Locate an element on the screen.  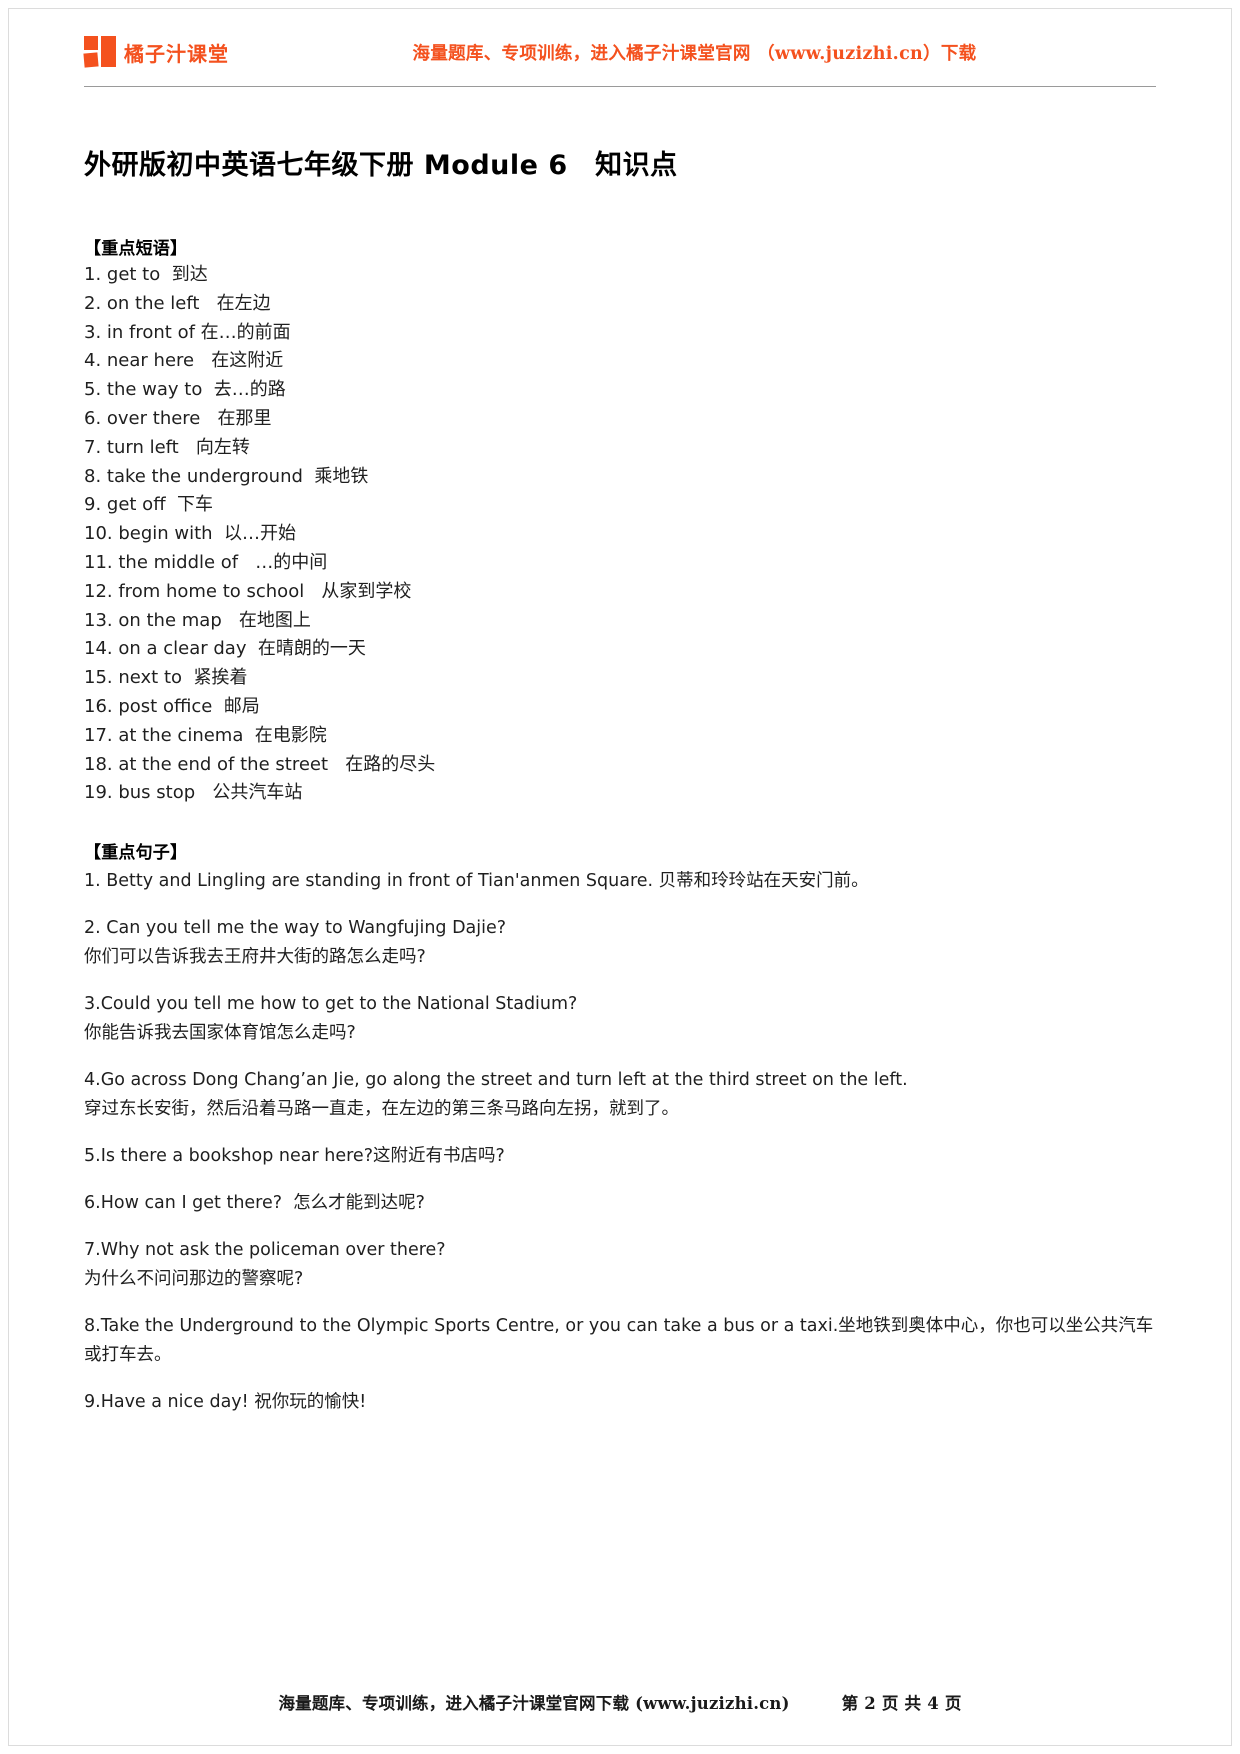
phrase-item: 11. the middle of …的中间 is located at coordinates (206, 562).